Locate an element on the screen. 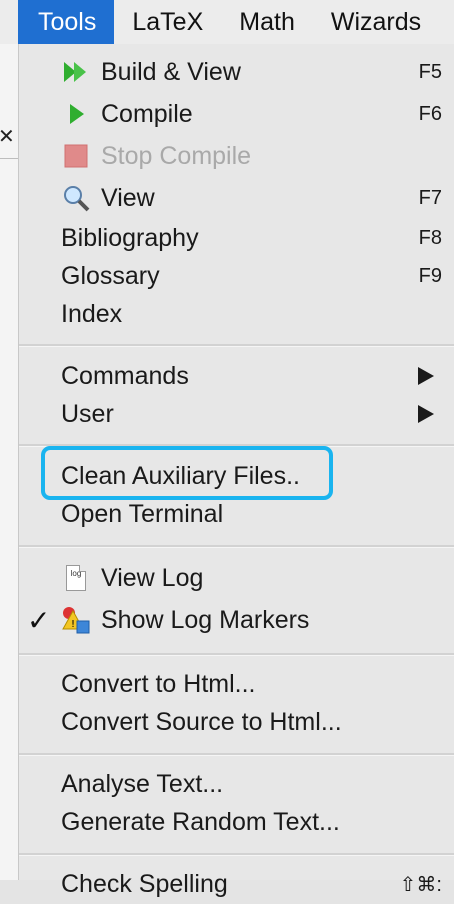 The width and height of the screenshot is (454, 904). menu-item-compile: Compile F6 is located at coordinates (236, 114).